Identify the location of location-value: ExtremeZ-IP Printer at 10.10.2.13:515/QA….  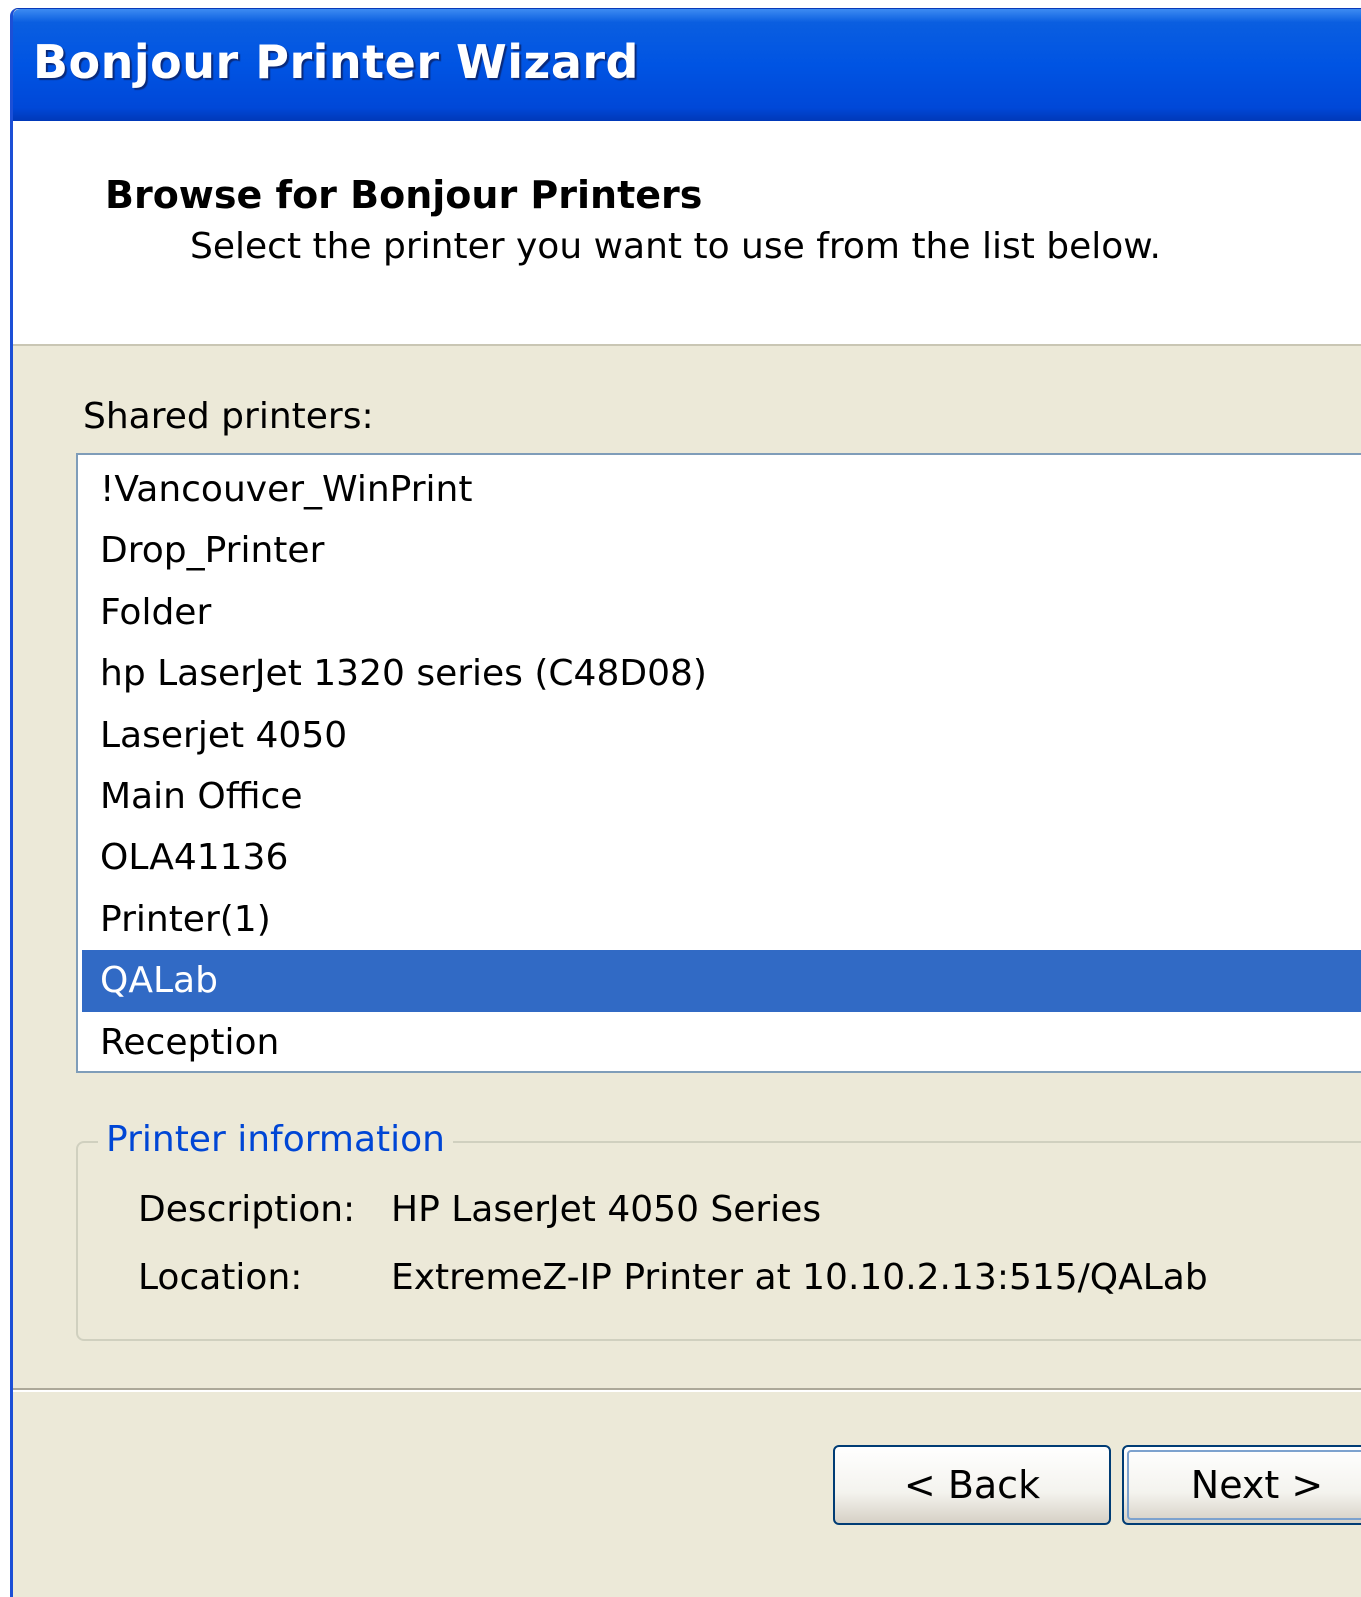
(799, 1277).